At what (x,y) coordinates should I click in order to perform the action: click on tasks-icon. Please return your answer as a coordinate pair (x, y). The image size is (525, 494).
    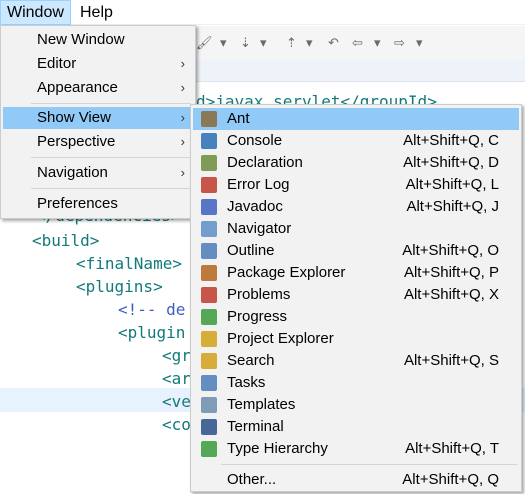
    Looking at the image, I should click on (209, 383).